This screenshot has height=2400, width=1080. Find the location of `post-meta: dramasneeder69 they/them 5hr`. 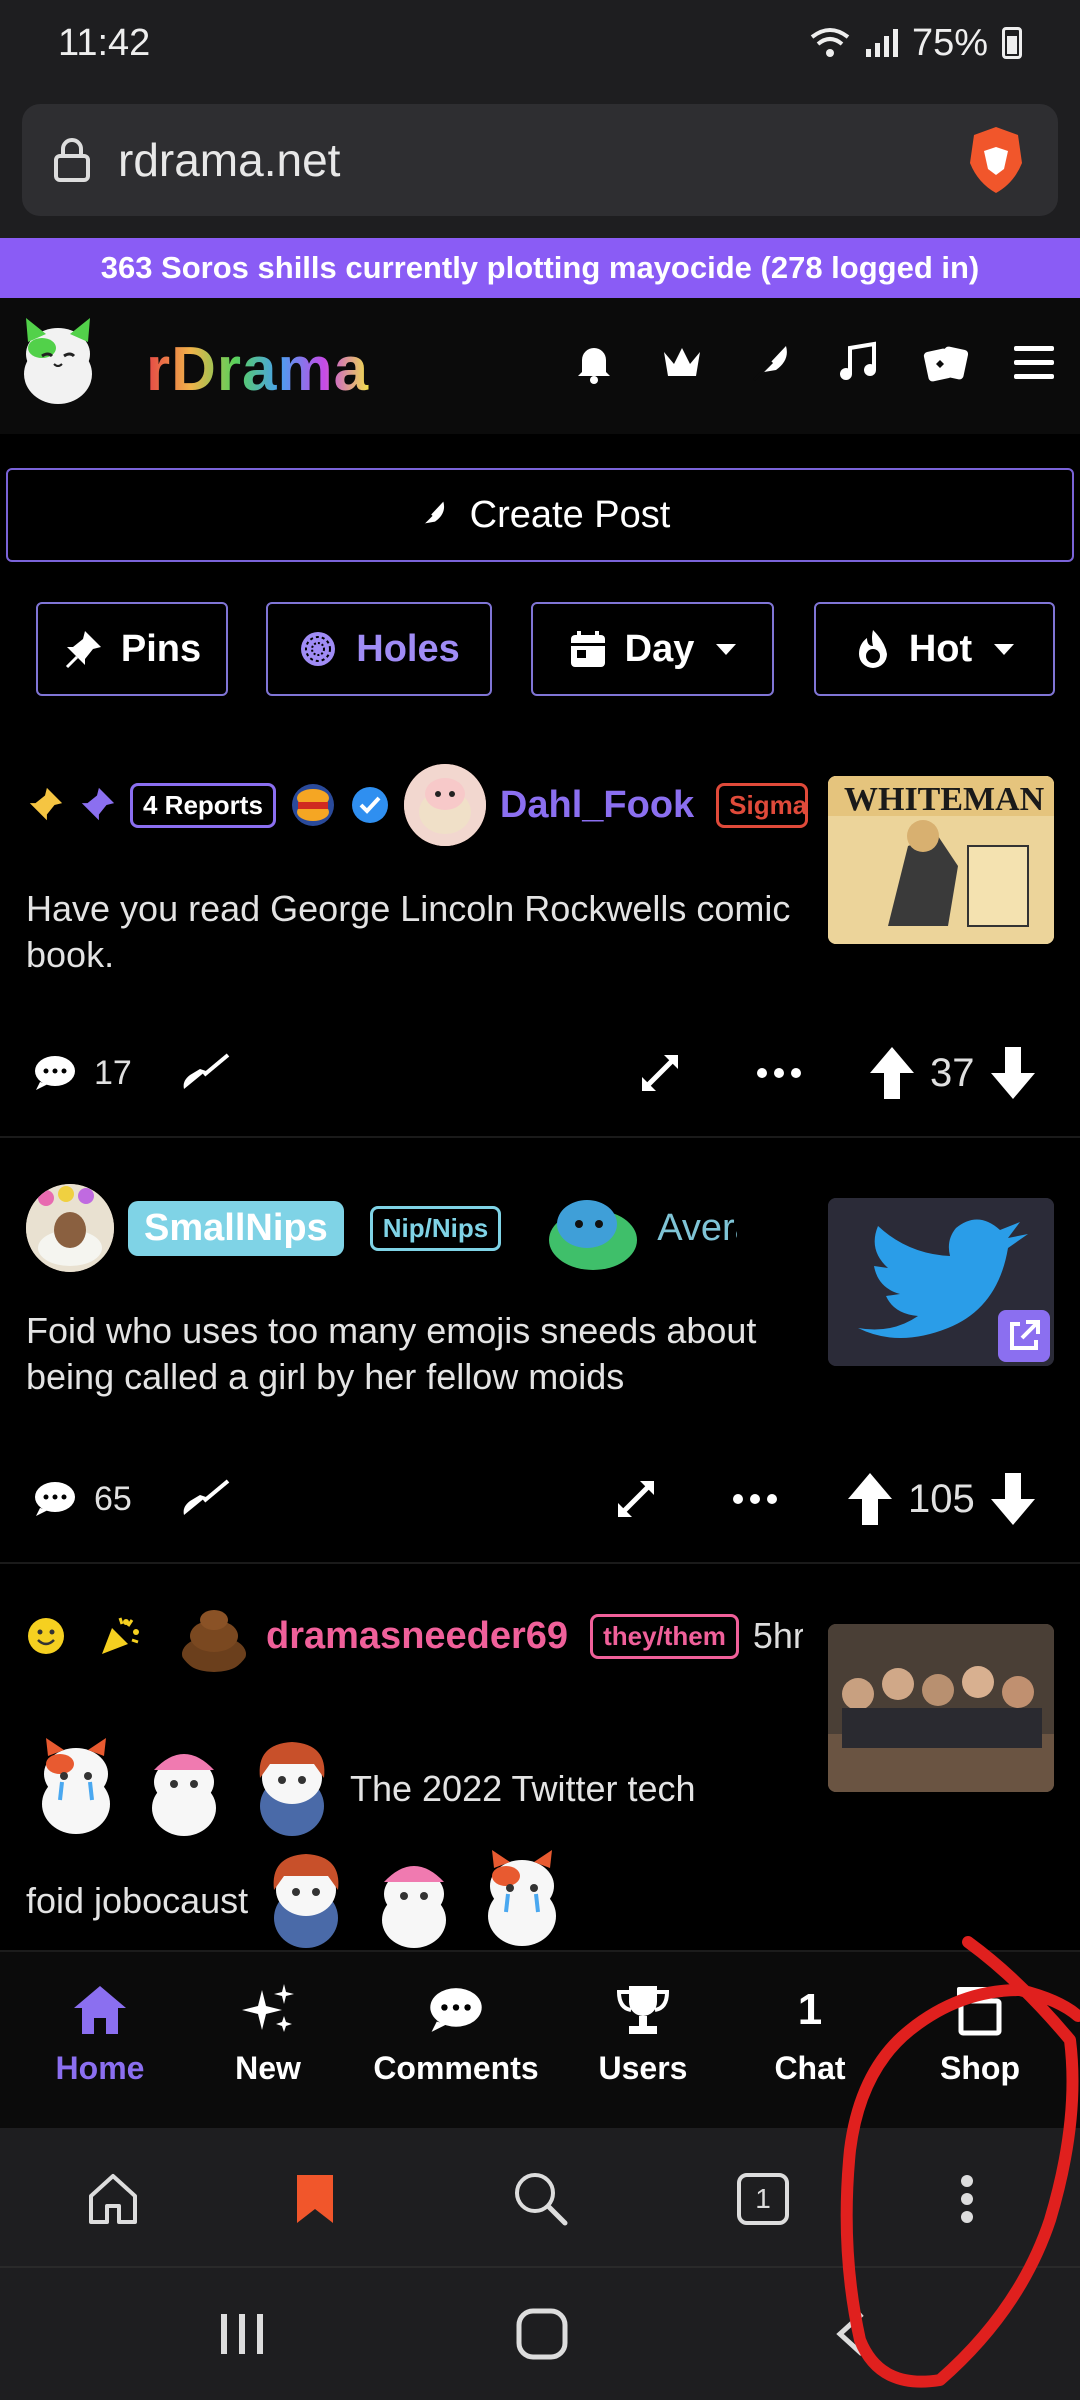

post-meta: dramasneeder69 they/them 5hr is located at coordinates (414, 1636).